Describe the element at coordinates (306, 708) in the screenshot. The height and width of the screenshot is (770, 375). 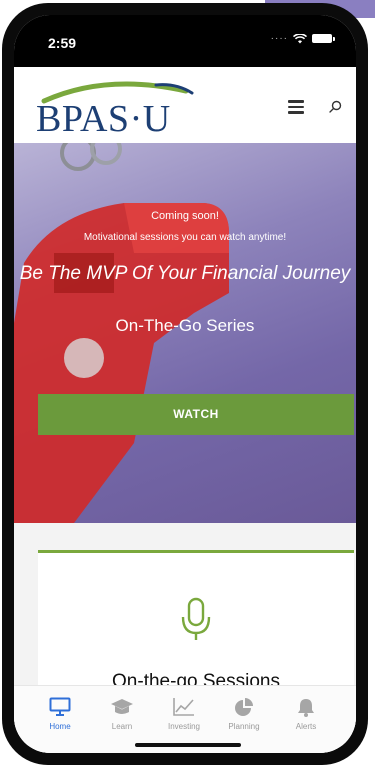
I see `bell-icon` at that location.